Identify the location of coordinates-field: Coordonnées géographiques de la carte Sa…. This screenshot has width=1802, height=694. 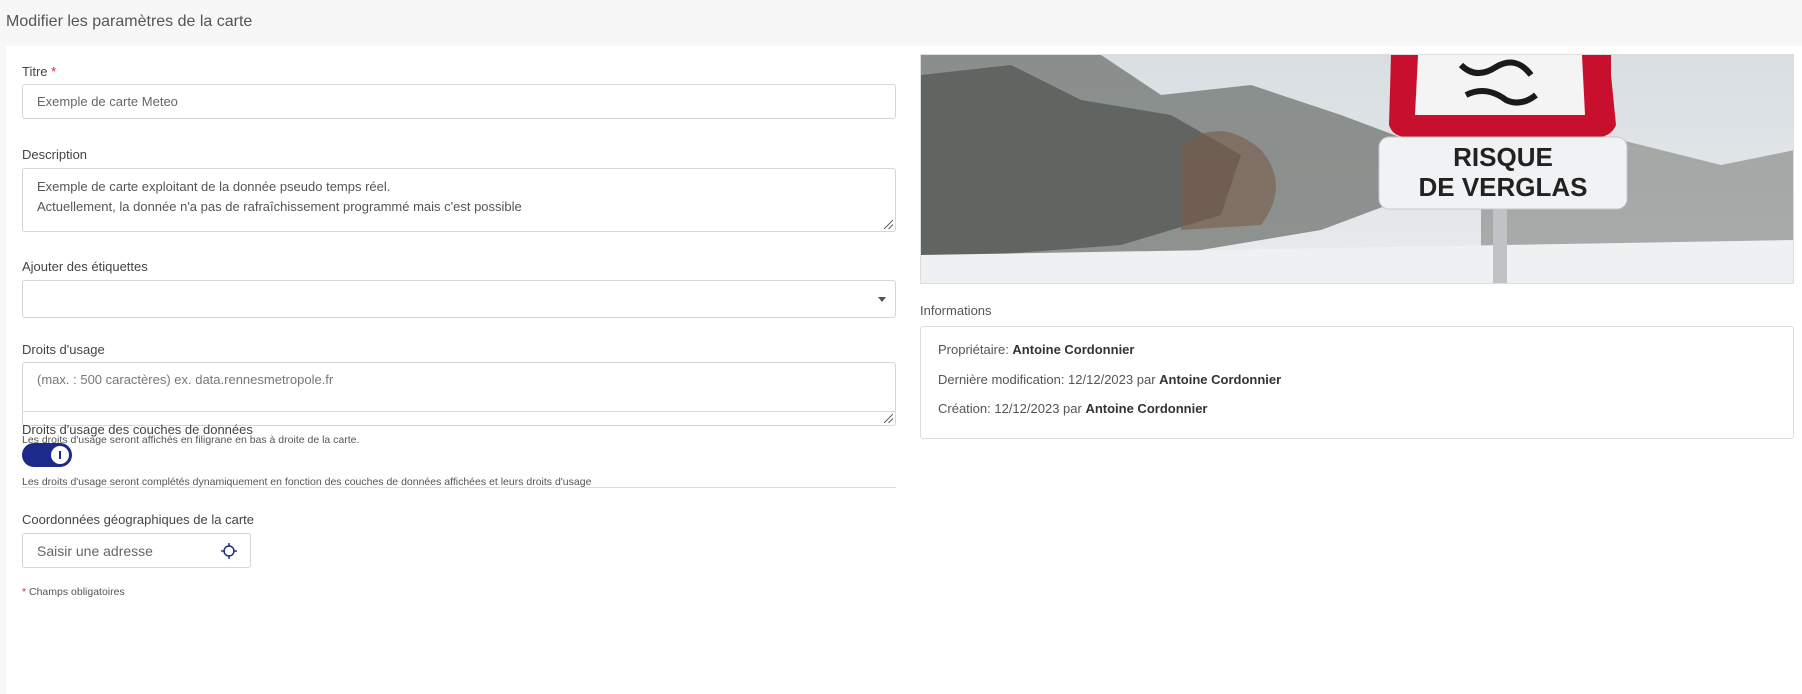
(138, 540).